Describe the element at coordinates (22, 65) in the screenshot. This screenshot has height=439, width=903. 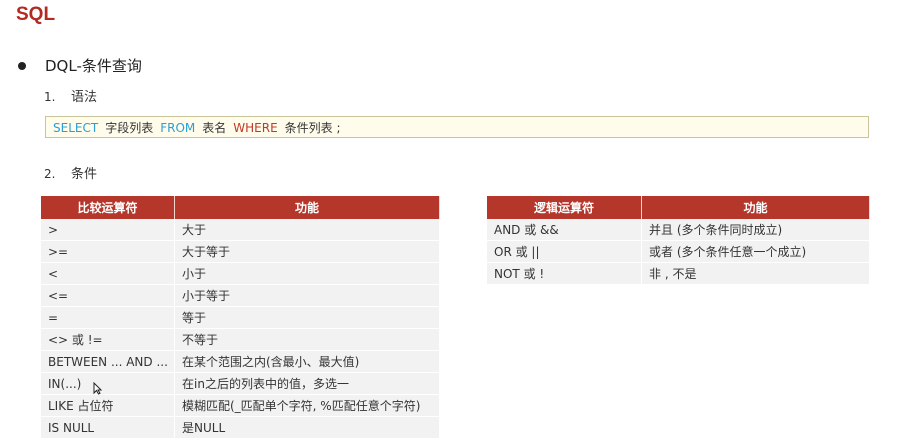
I see `bullet-dot` at that location.